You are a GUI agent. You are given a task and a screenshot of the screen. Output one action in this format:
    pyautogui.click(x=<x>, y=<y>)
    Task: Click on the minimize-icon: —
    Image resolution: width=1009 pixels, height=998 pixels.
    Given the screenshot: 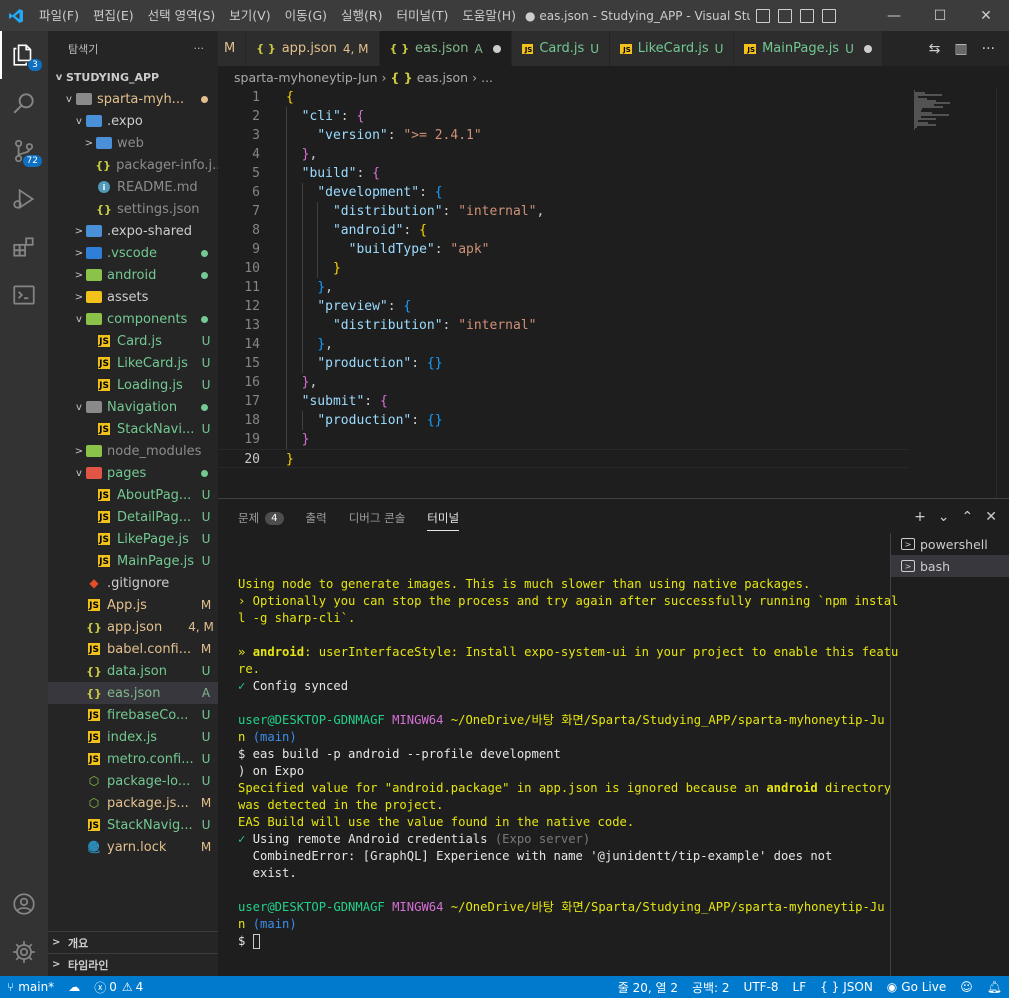 What is the action you would take?
    pyautogui.click(x=894, y=15)
    